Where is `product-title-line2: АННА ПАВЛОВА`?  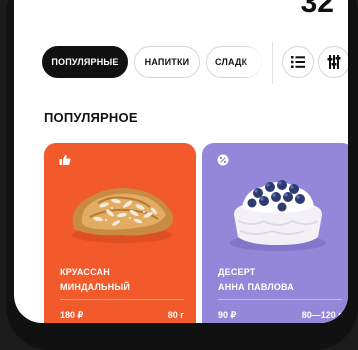
product-title-line2: АННА ПАВЛОВА is located at coordinates (256, 287).